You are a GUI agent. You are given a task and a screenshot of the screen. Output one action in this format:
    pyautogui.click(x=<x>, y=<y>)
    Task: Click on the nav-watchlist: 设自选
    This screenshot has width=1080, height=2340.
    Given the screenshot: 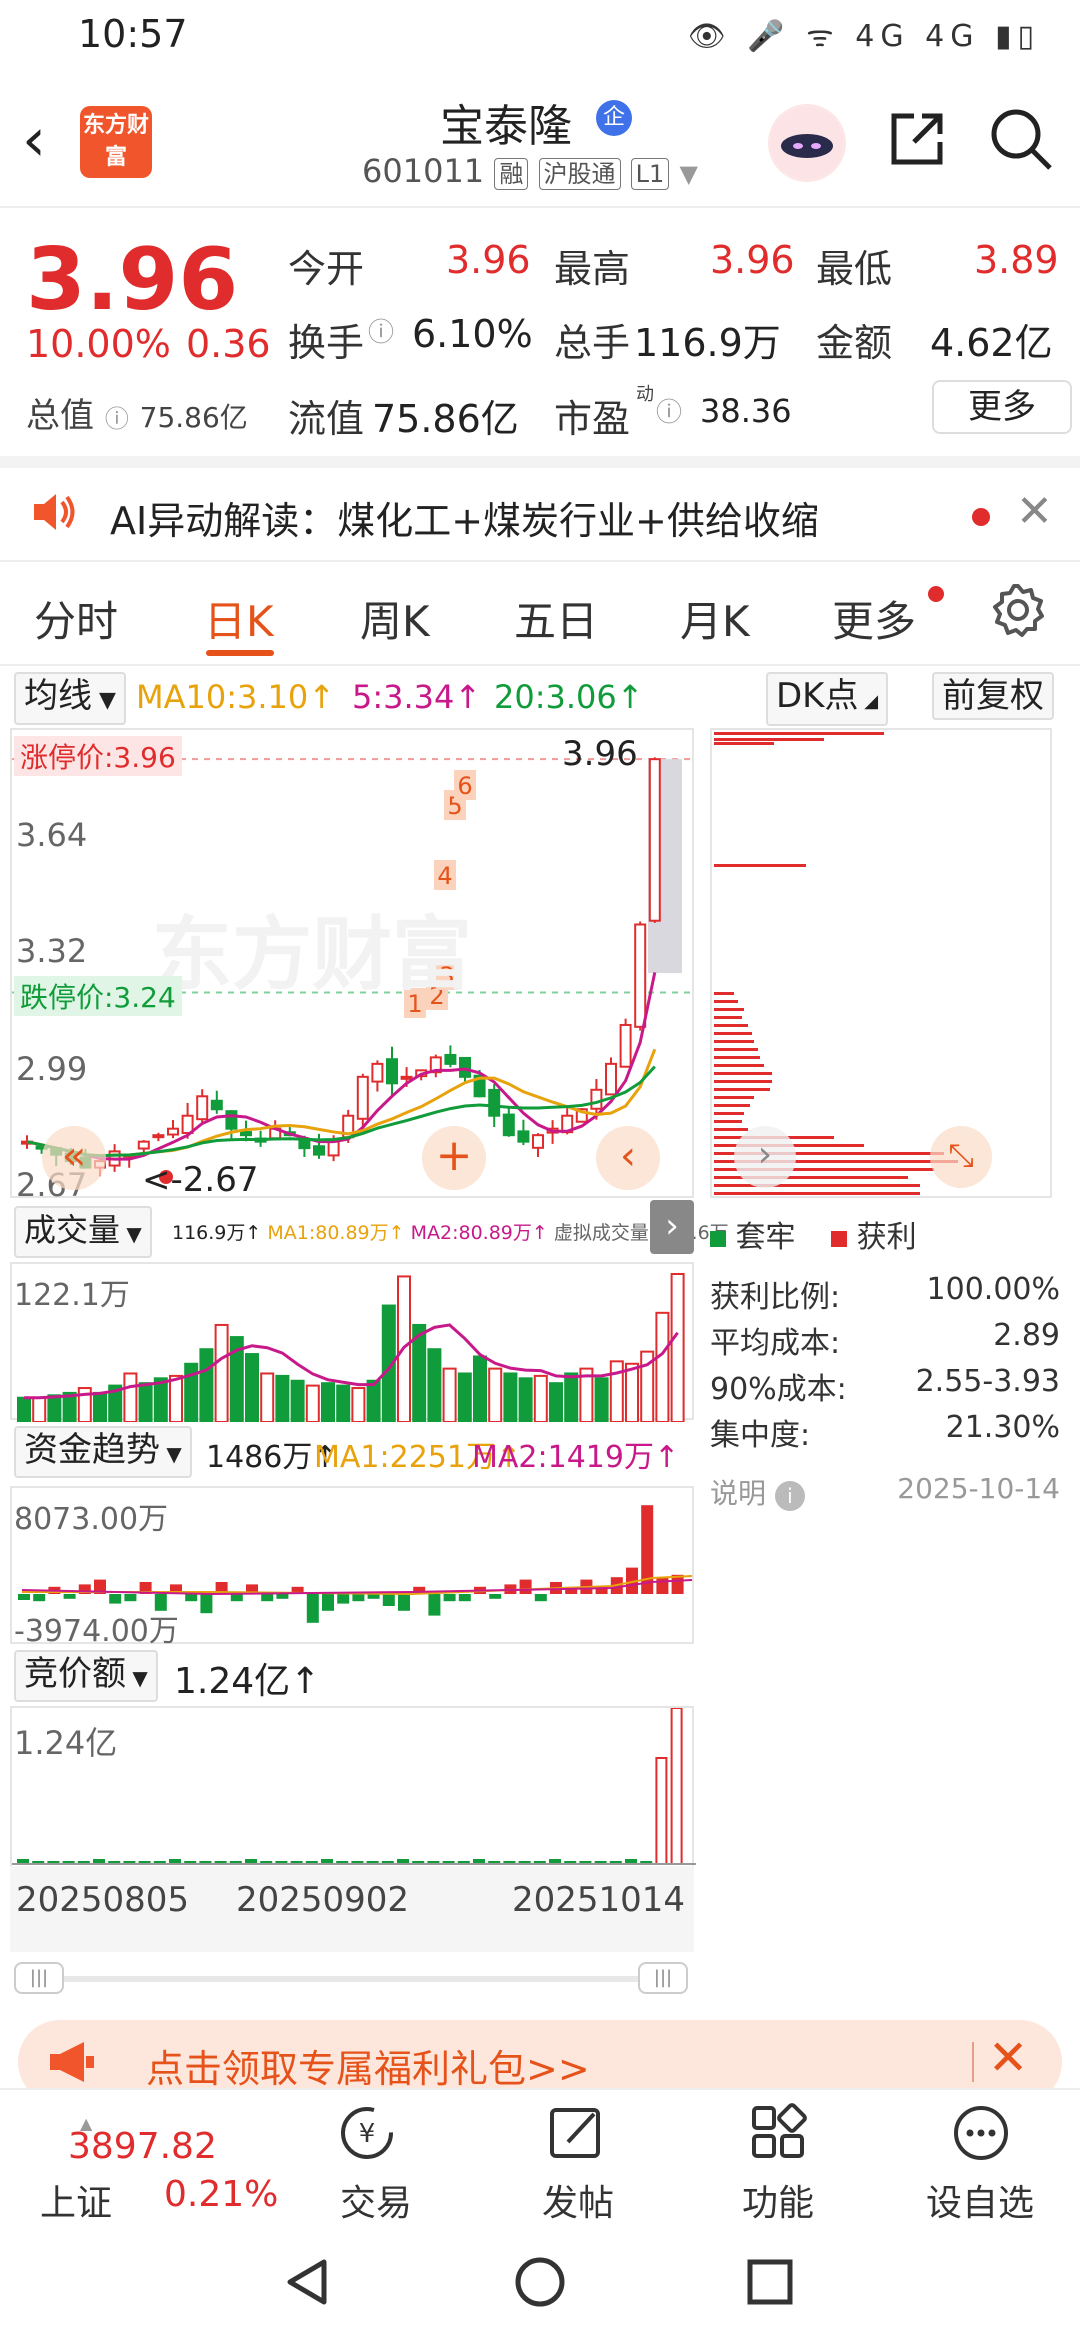 What is the action you would take?
    pyautogui.click(x=980, y=2200)
    